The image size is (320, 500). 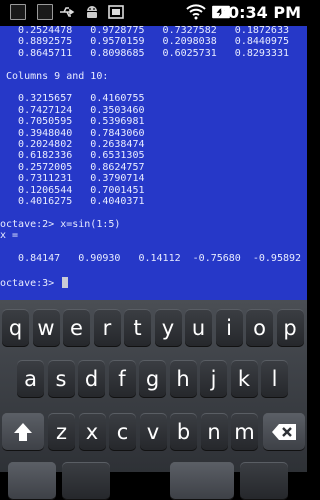 I want to click on key-u: u, so click(x=198, y=328).